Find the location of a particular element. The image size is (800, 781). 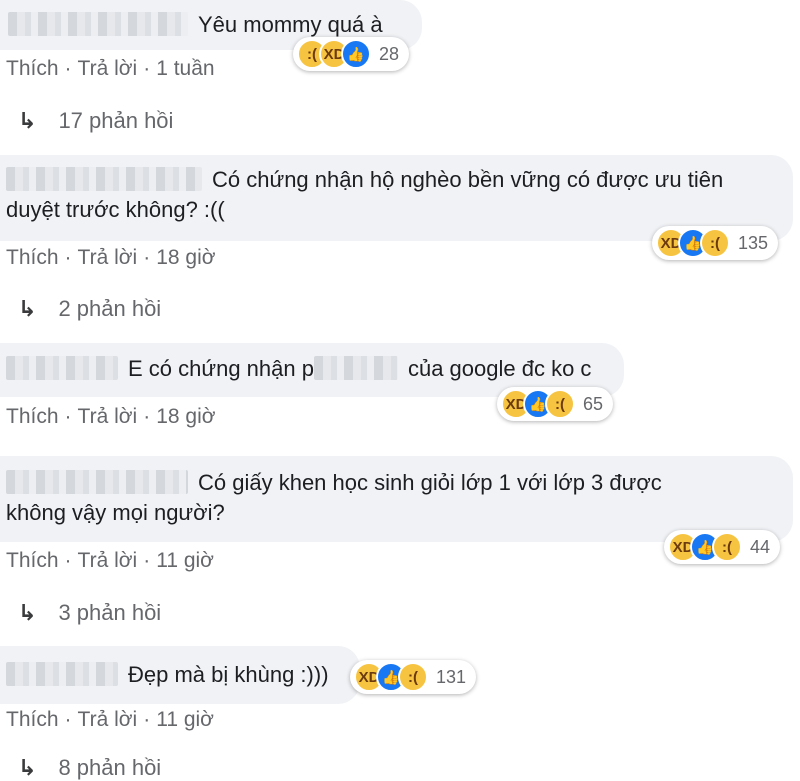

comment-text: Đẹp mà bị khùng :))) is located at coordinates (228, 674).